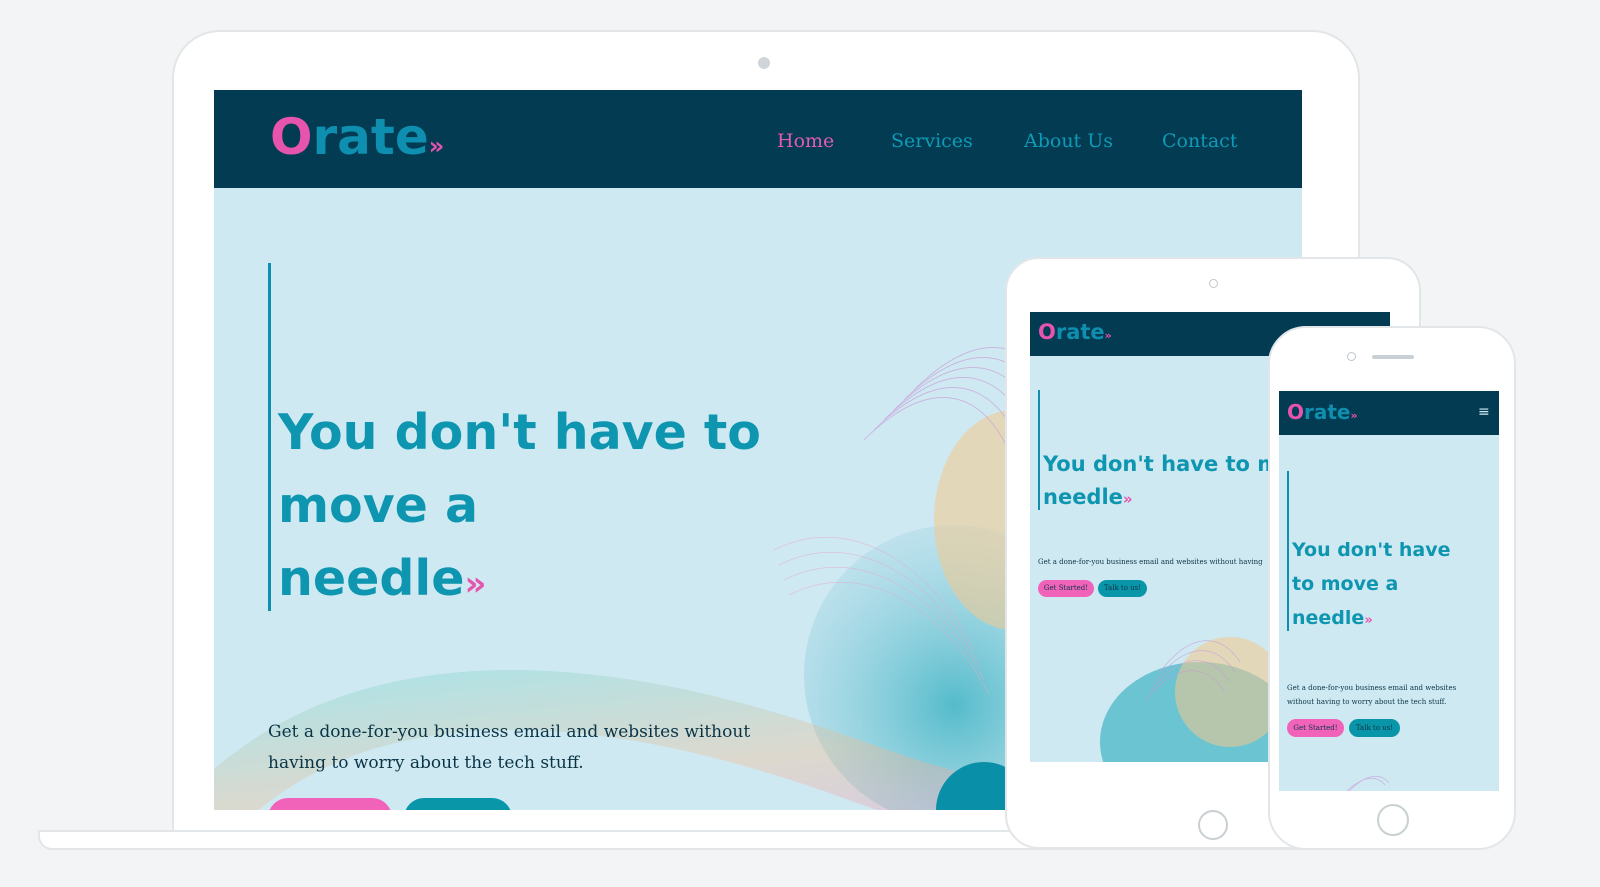 The width and height of the screenshot is (1600, 887). What do you see at coordinates (378, 505) in the screenshot?
I see `hero-heading-line2: move a` at bounding box center [378, 505].